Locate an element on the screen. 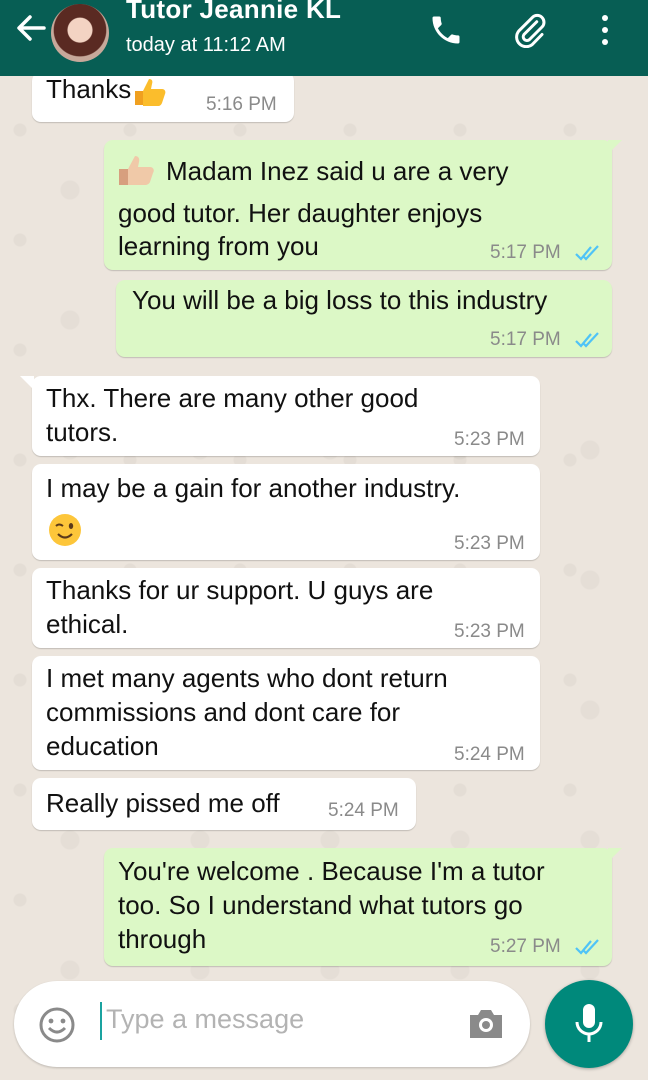 Image resolution: width=648 pixels, height=1080 pixels. message-text-line: through is located at coordinates (162, 939).